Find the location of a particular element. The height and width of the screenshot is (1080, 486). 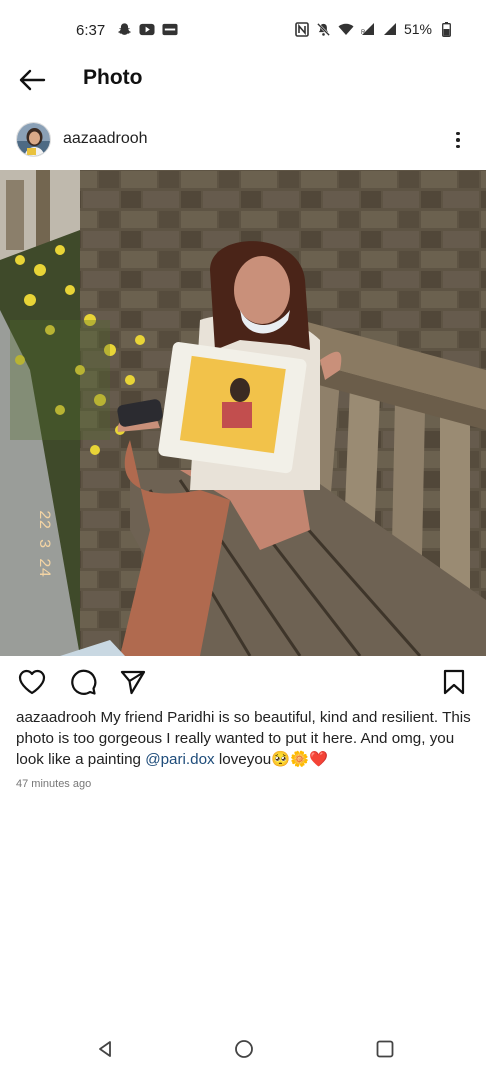

nfc-icon is located at coordinates (302, 29).